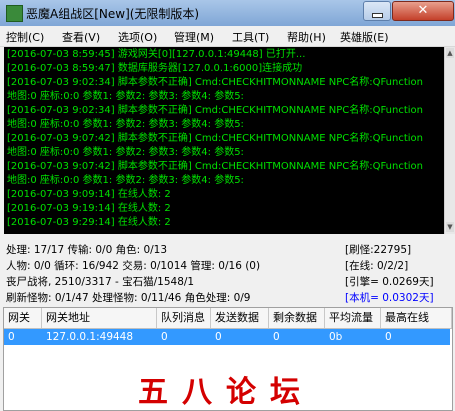 This screenshot has height=411, width=455. Describe the element at coordinates (113, 14) in the screenshot. I see `window-title: 恶魔A组战区[New](无限制版本)` at that location.